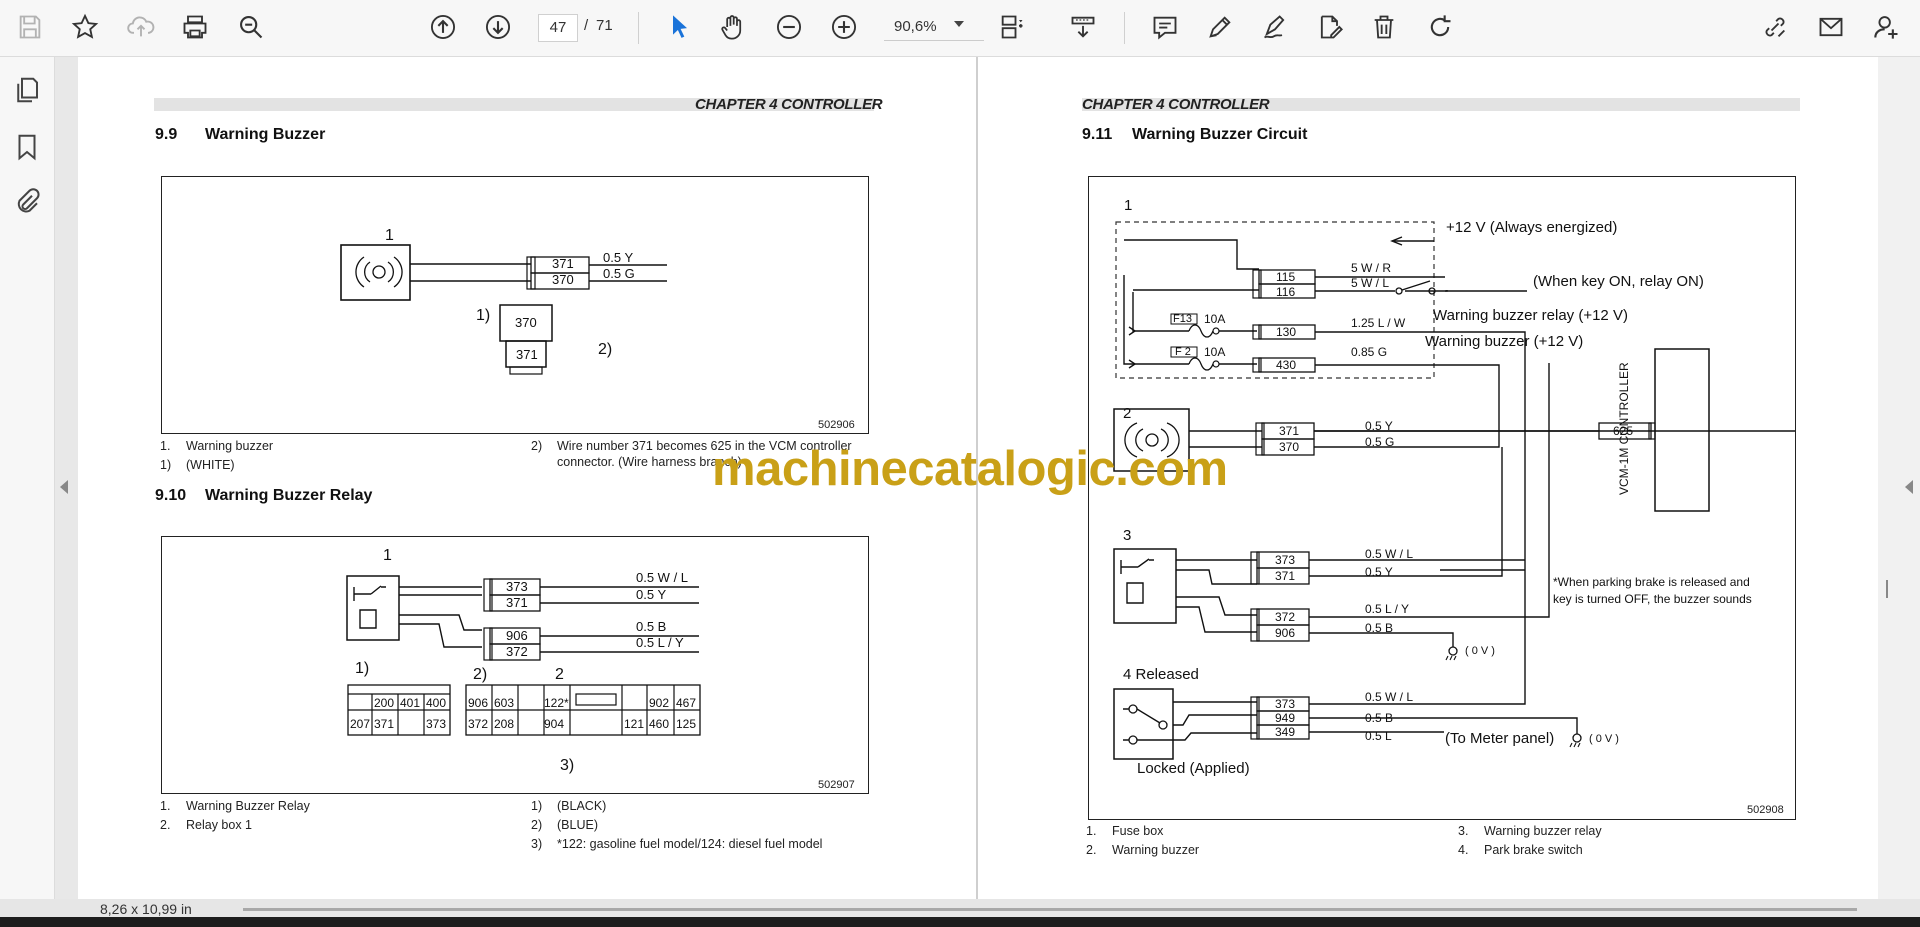  I want to click on vertical-scrollbar, so click(1887, 589).